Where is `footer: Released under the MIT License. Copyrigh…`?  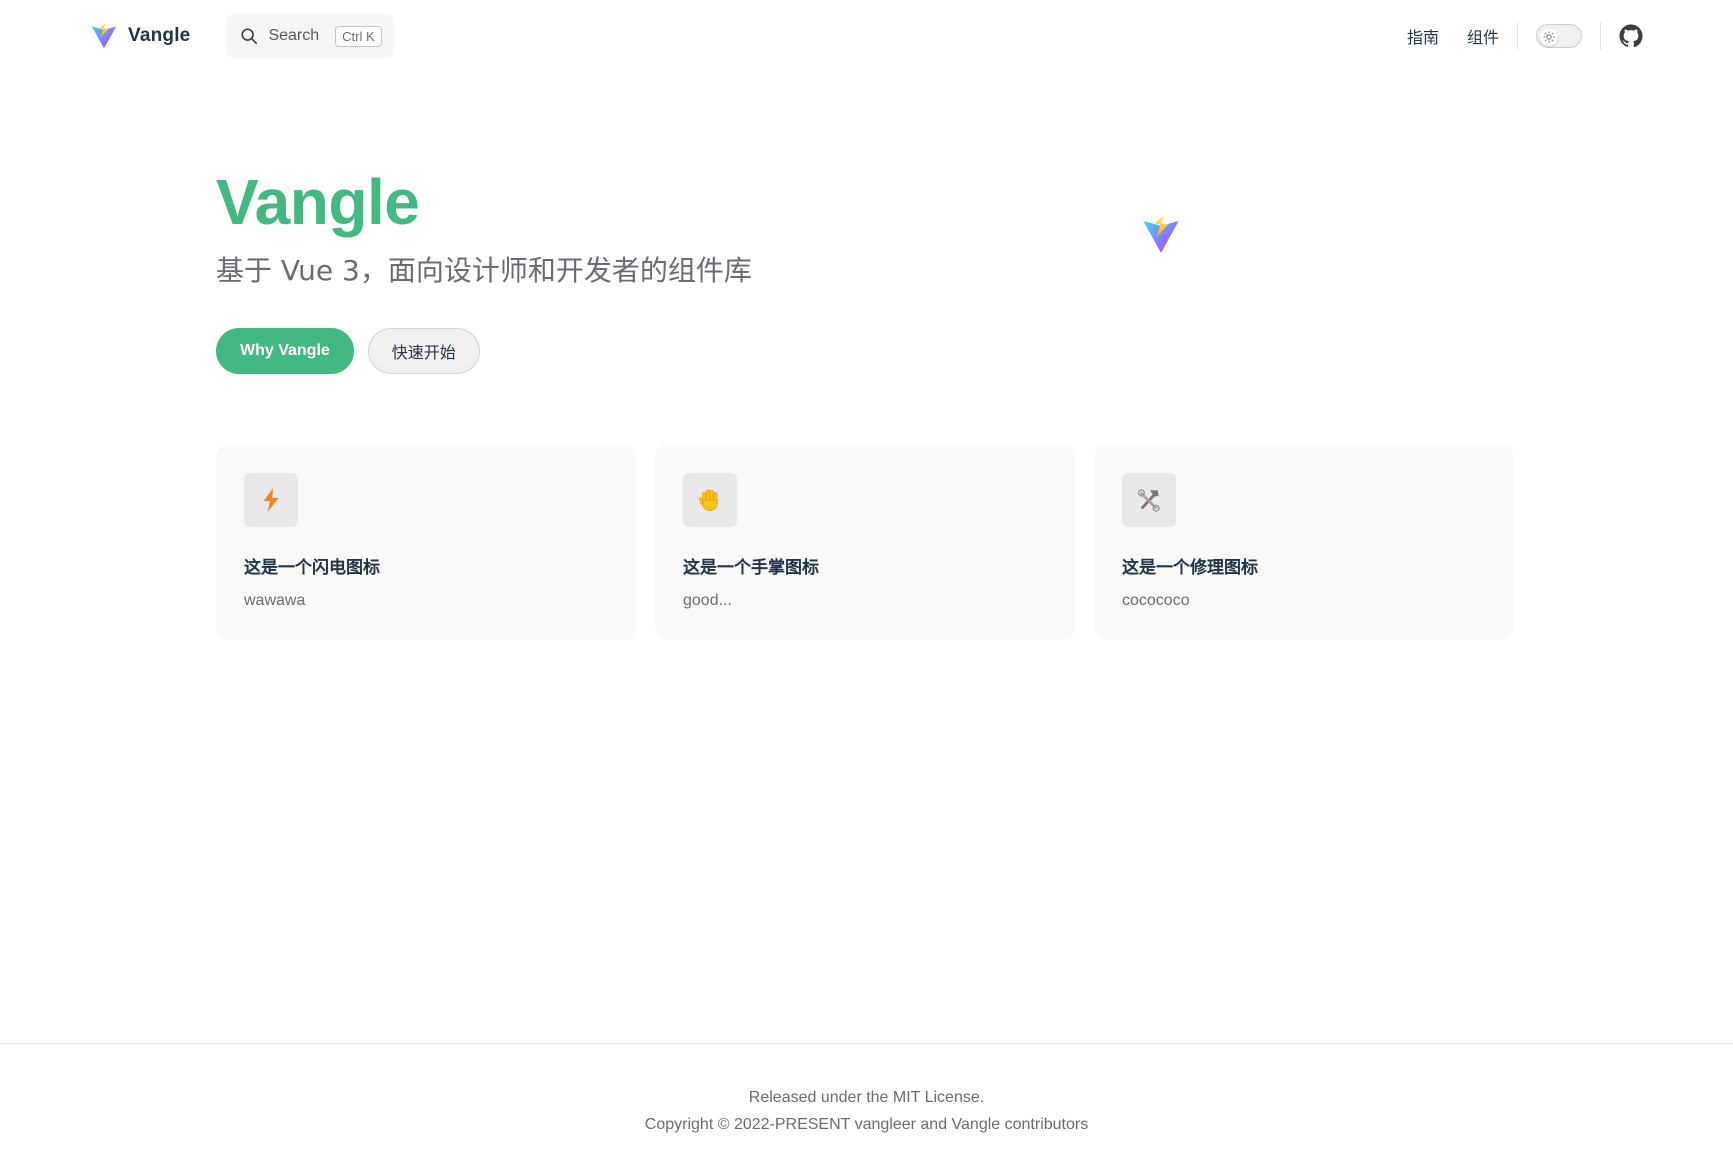 footer: Released under the MIT License. Copyrigh… is located at coordinates (866, 1096).